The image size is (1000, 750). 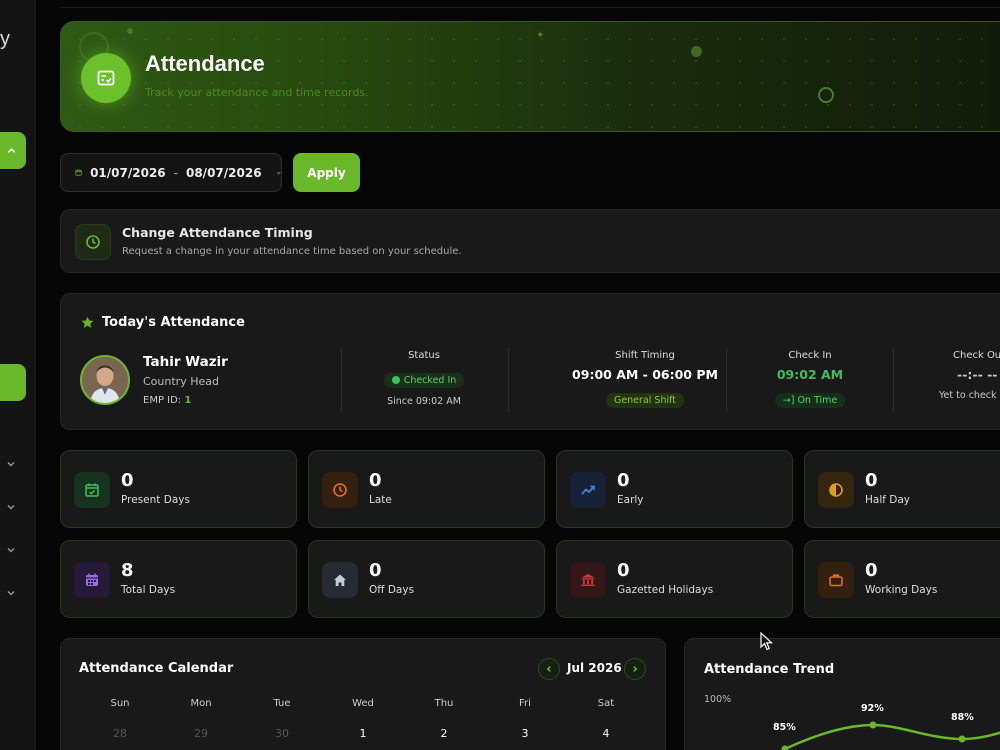 What do you see at coordinates (788, 400) in the screenshot?
I see `login-icon: →]` at bounding box center [788, 400].